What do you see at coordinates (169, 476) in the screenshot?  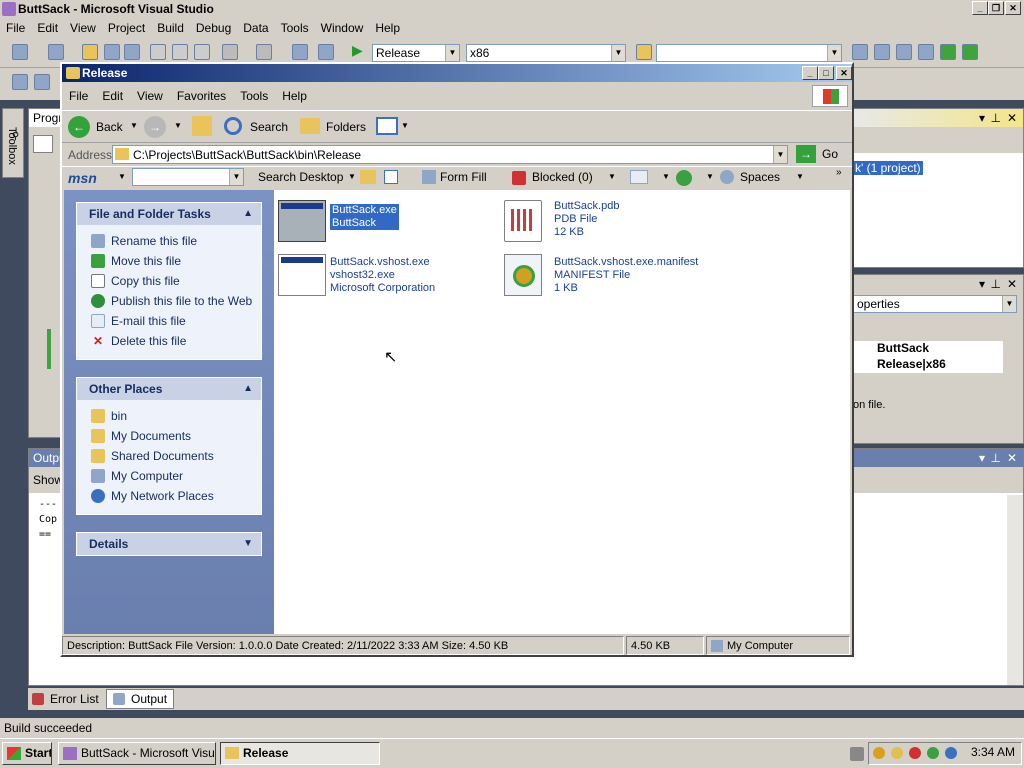 I see `place-my-computer: My Computer` at bounding box center [169, 476].